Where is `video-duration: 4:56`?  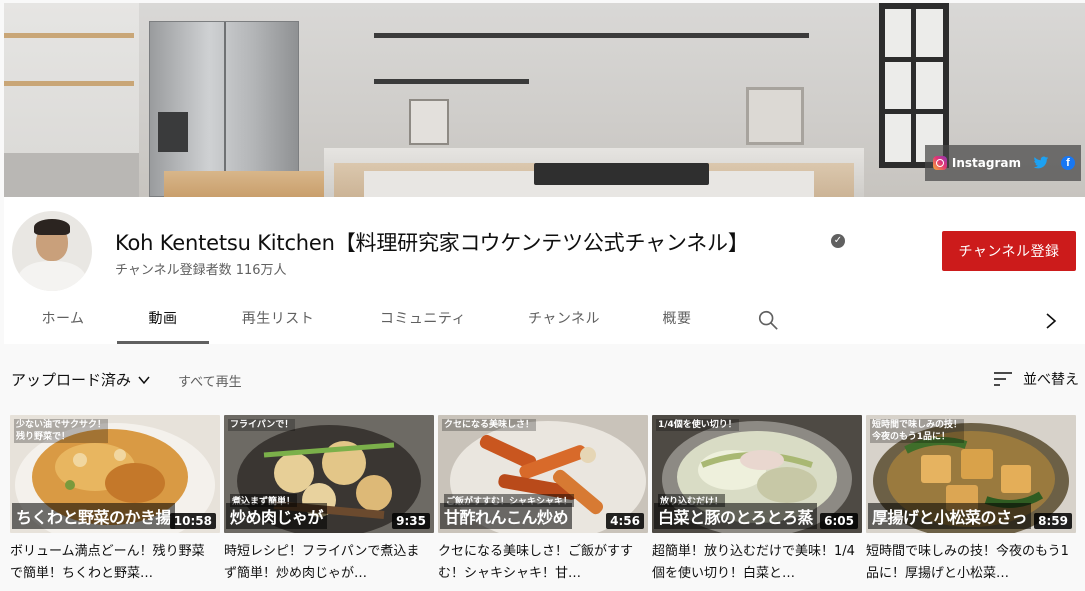
video-duration: 4:56 is located at coordinates (625, 521).